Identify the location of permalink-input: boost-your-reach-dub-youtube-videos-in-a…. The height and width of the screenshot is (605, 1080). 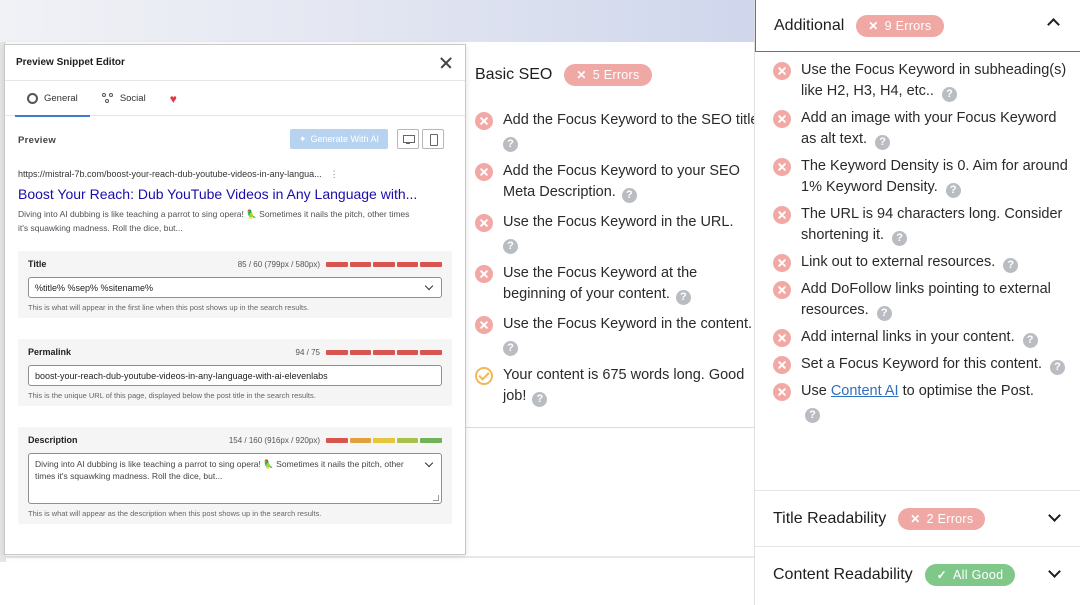
(235, 375).